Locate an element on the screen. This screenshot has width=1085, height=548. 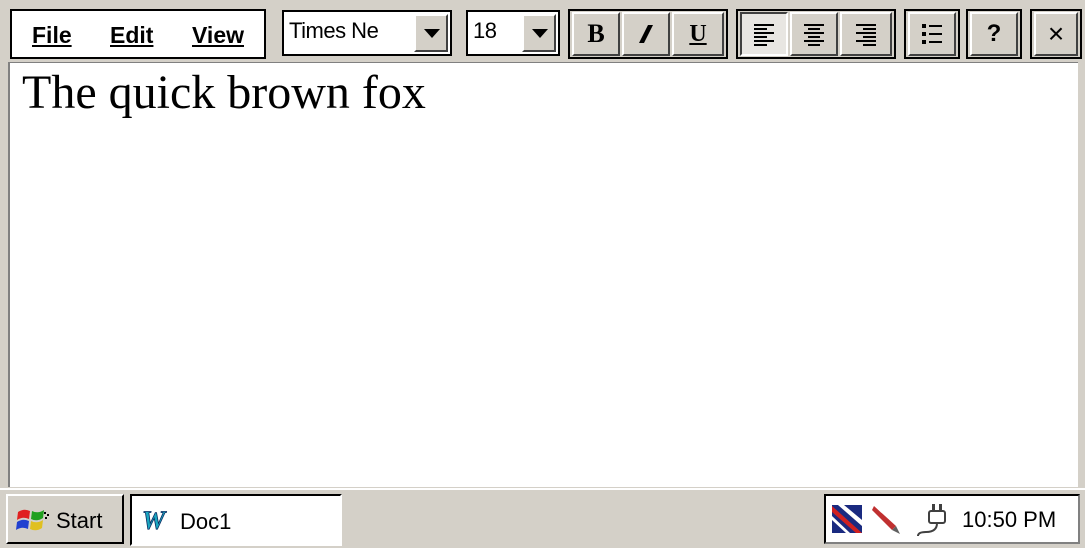
bullet-list-button is located at coordinates (932, 34).